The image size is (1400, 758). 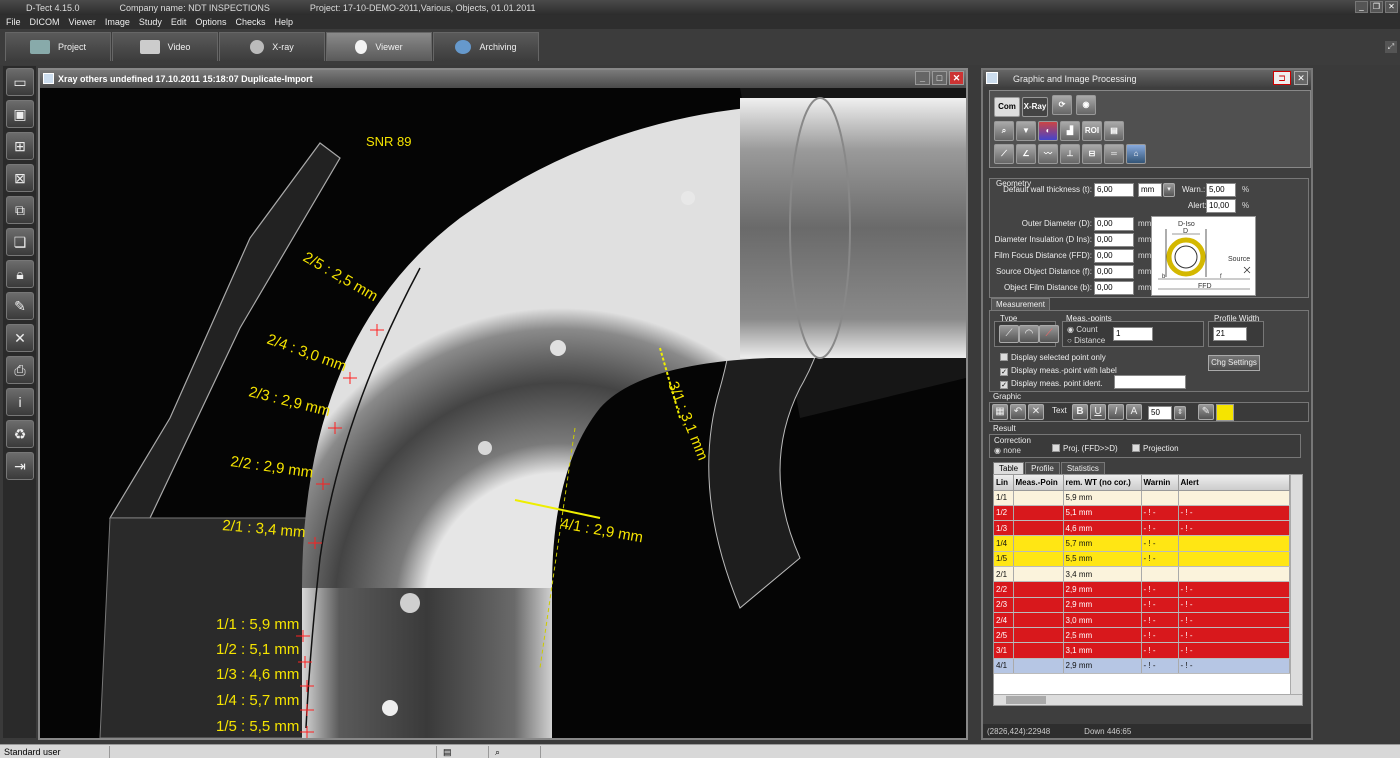 I want to click on open-folder-icon: ▭, so click(x=20, y=82).